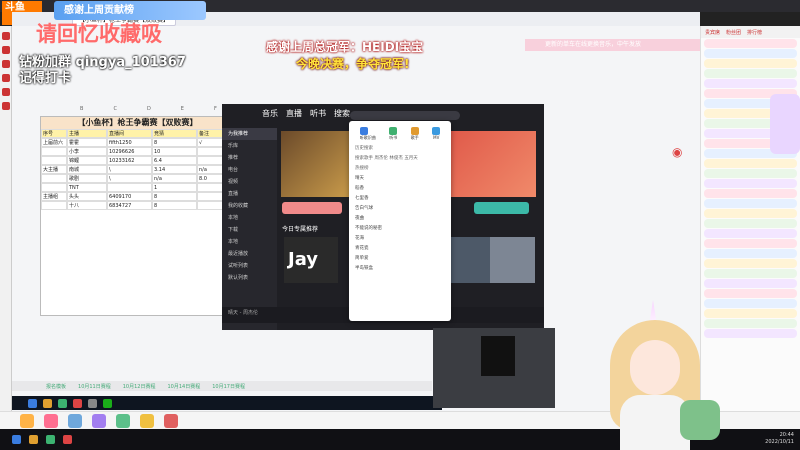  Describe the element at coordinates (381, 158) in the screenshot. I see `history-tag: 周杰伦` at that location.